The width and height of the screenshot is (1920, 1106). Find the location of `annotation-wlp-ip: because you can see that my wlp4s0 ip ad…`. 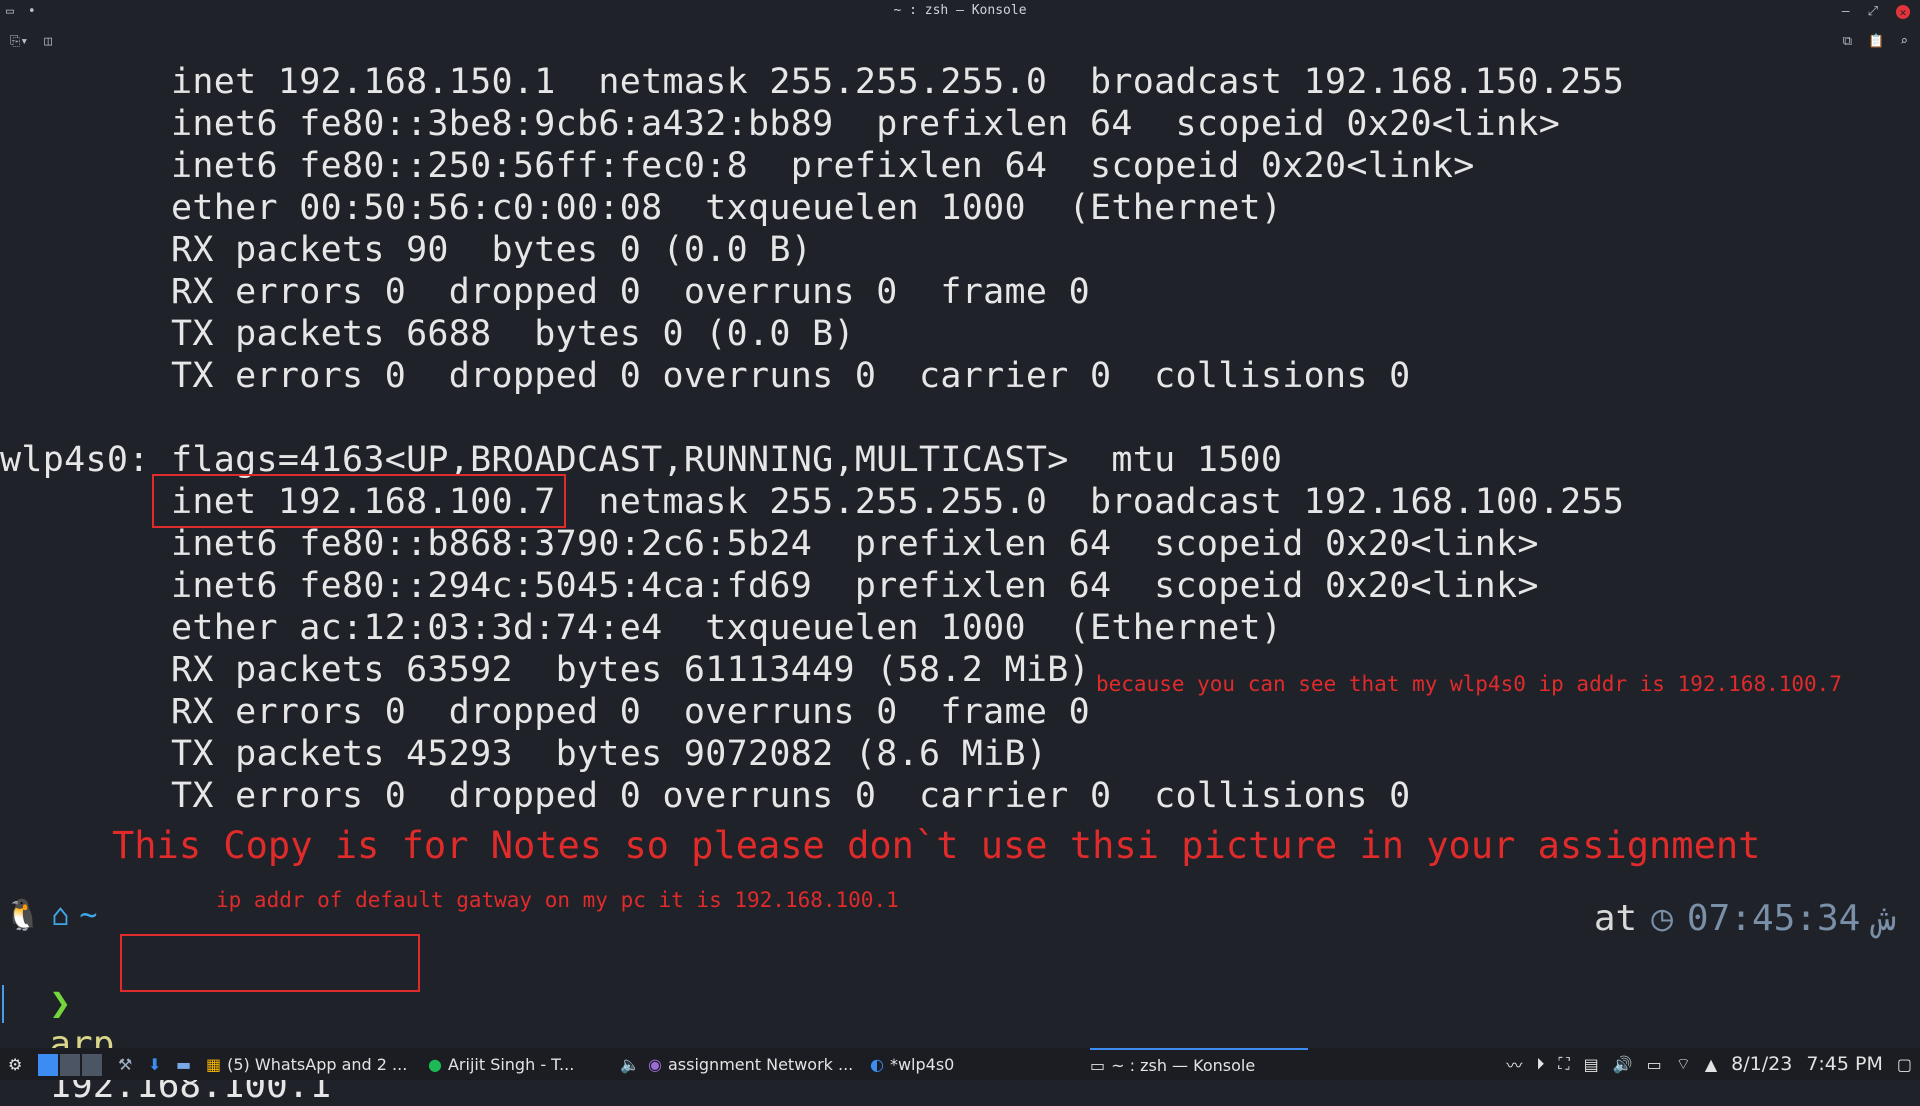

annotation-wlp-ip: because you can see that my wlp4s0 ip ad… is located at coordinates (1469, 684).